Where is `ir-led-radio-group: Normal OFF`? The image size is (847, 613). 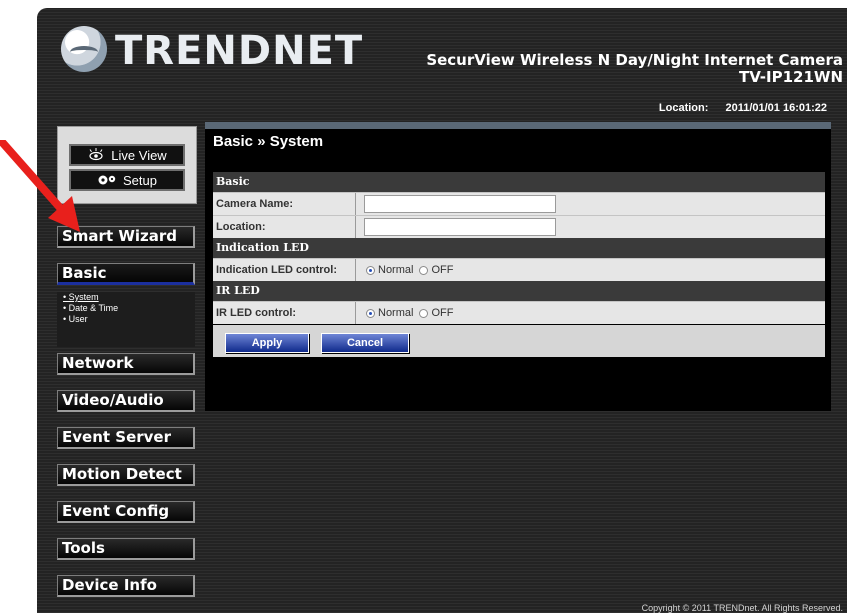
ir-led-radio-group: Normal OFF is located at coordinates (412, 313).